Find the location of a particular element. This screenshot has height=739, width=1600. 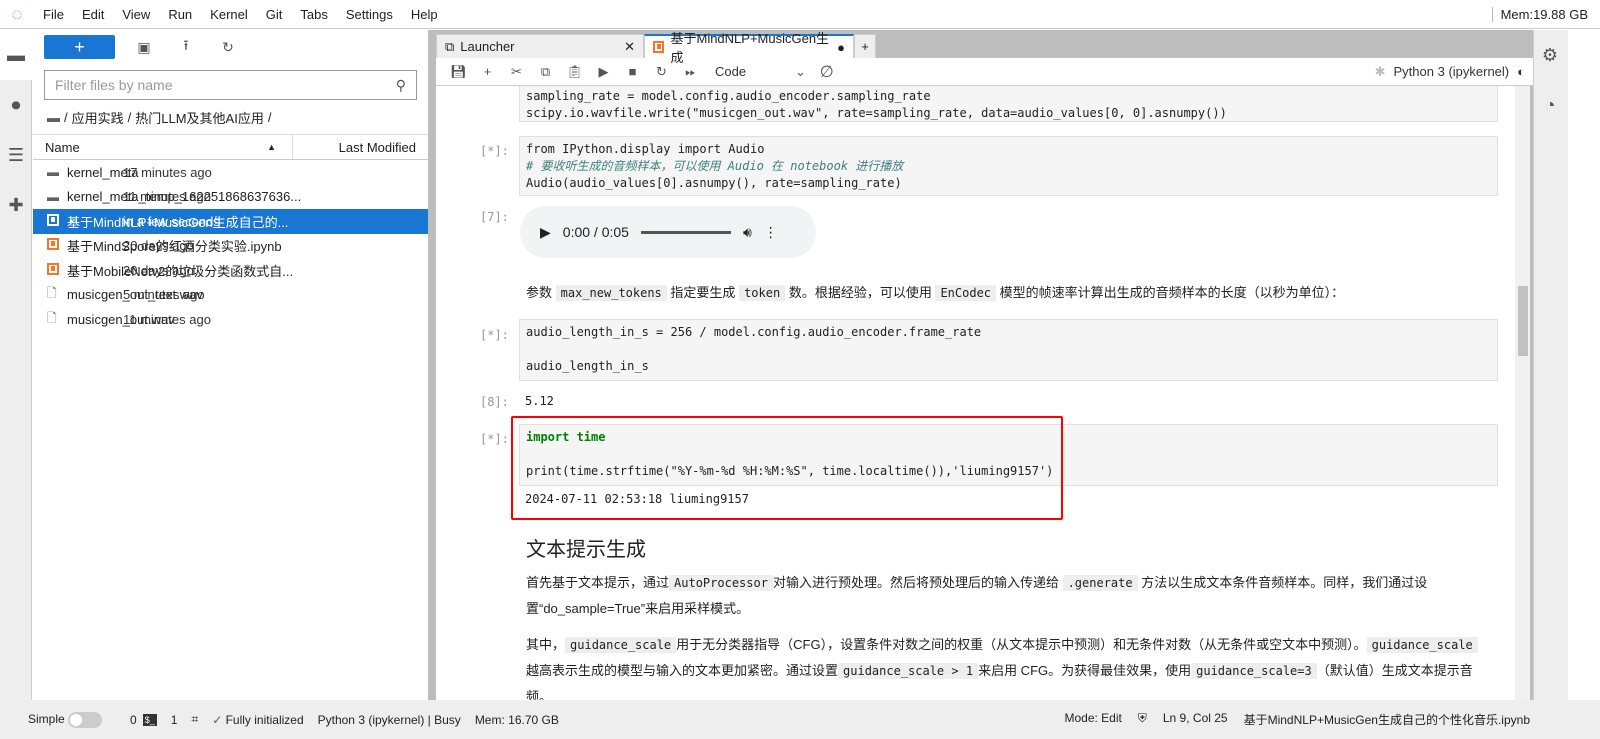

trusted-icon: ⛨ is located at coordinates (1142, 719).